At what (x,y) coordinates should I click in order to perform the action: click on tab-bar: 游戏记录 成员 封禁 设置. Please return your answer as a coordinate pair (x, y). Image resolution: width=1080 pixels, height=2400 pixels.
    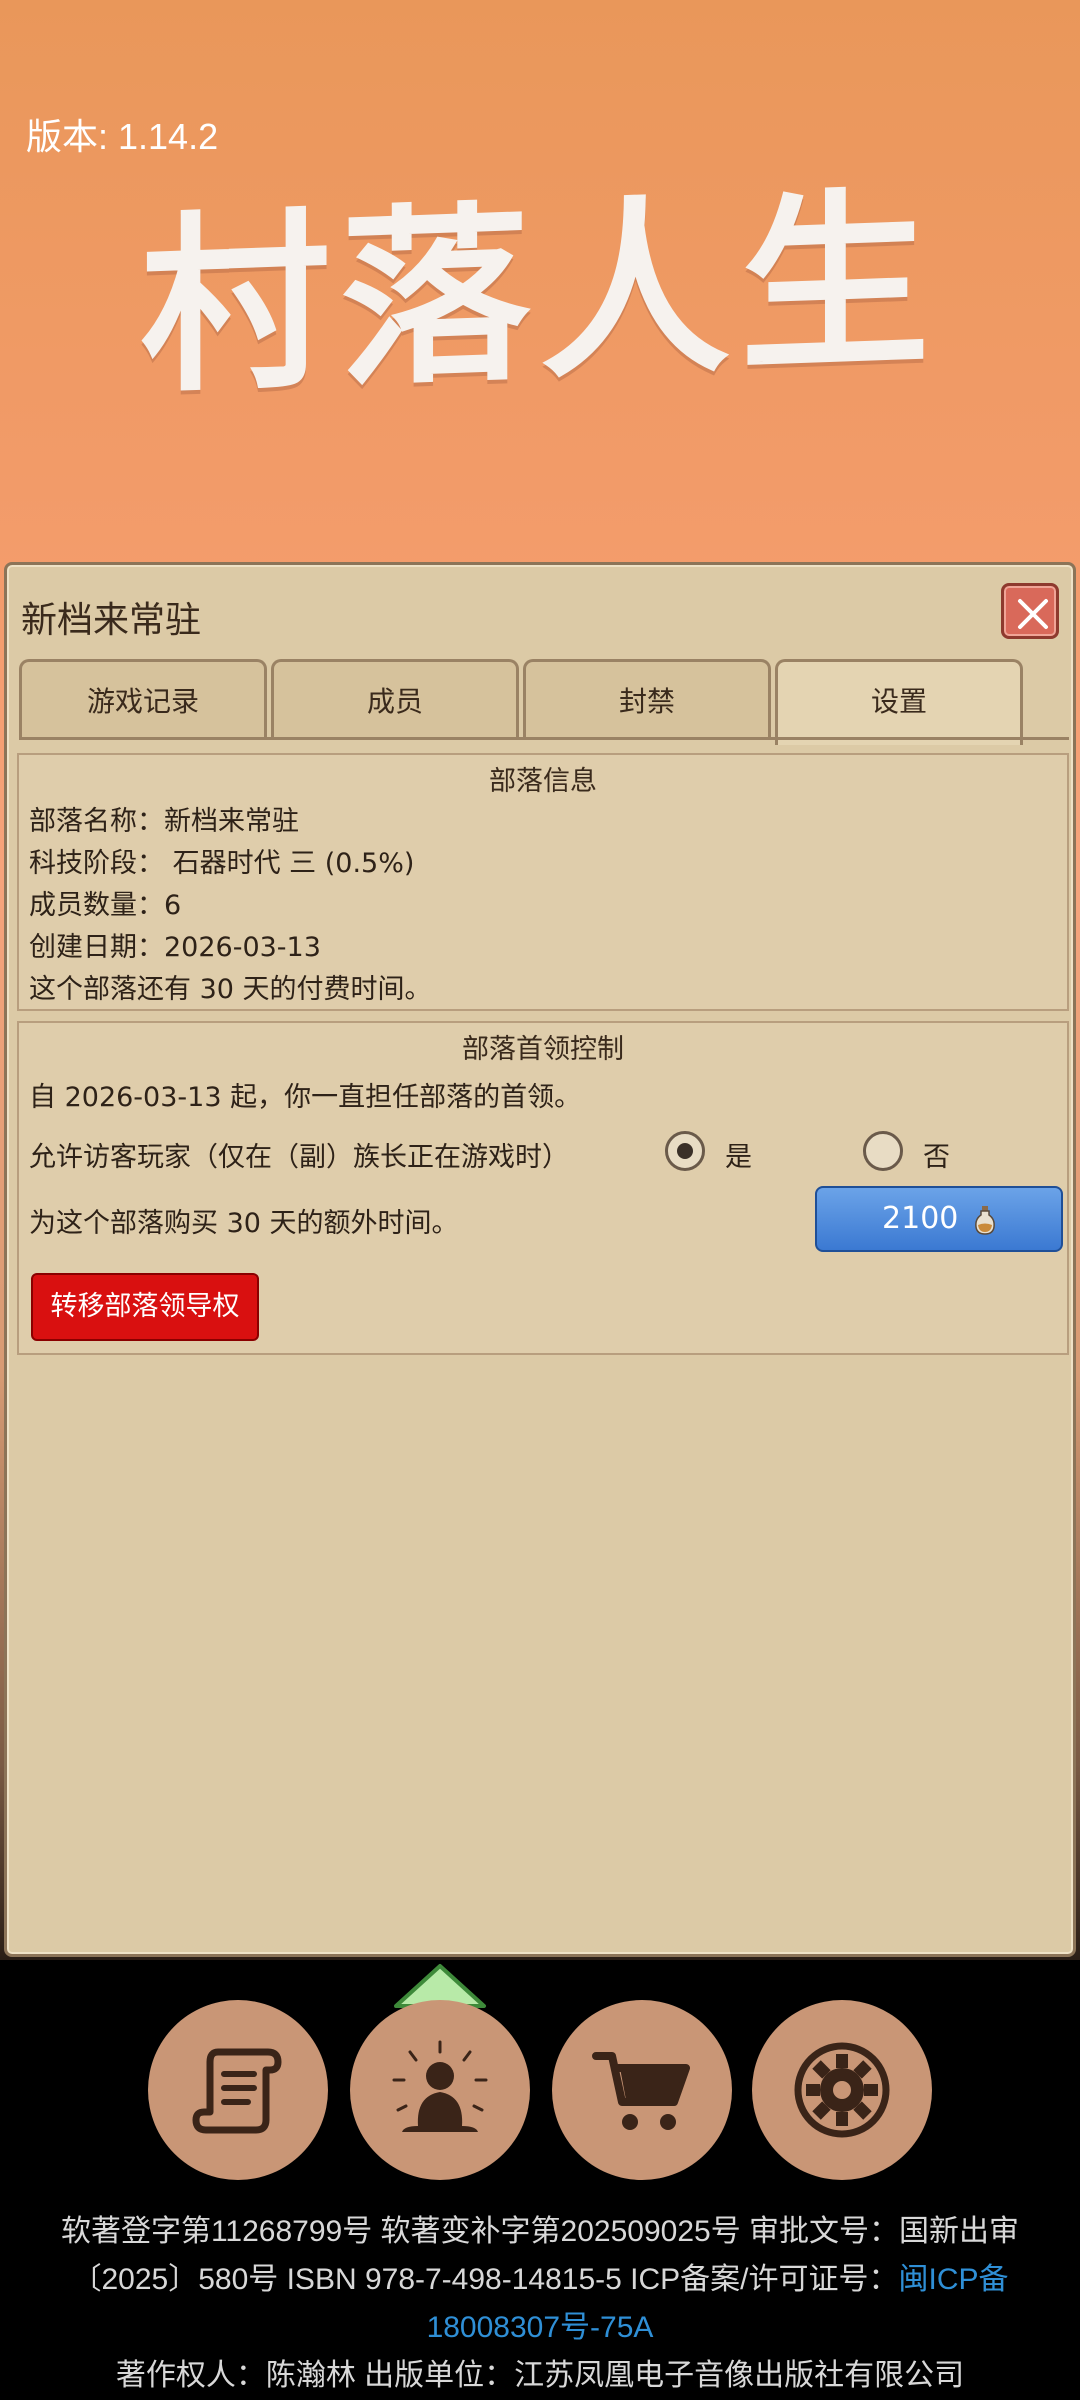
    Looking at the image, I should click on (549, 702).